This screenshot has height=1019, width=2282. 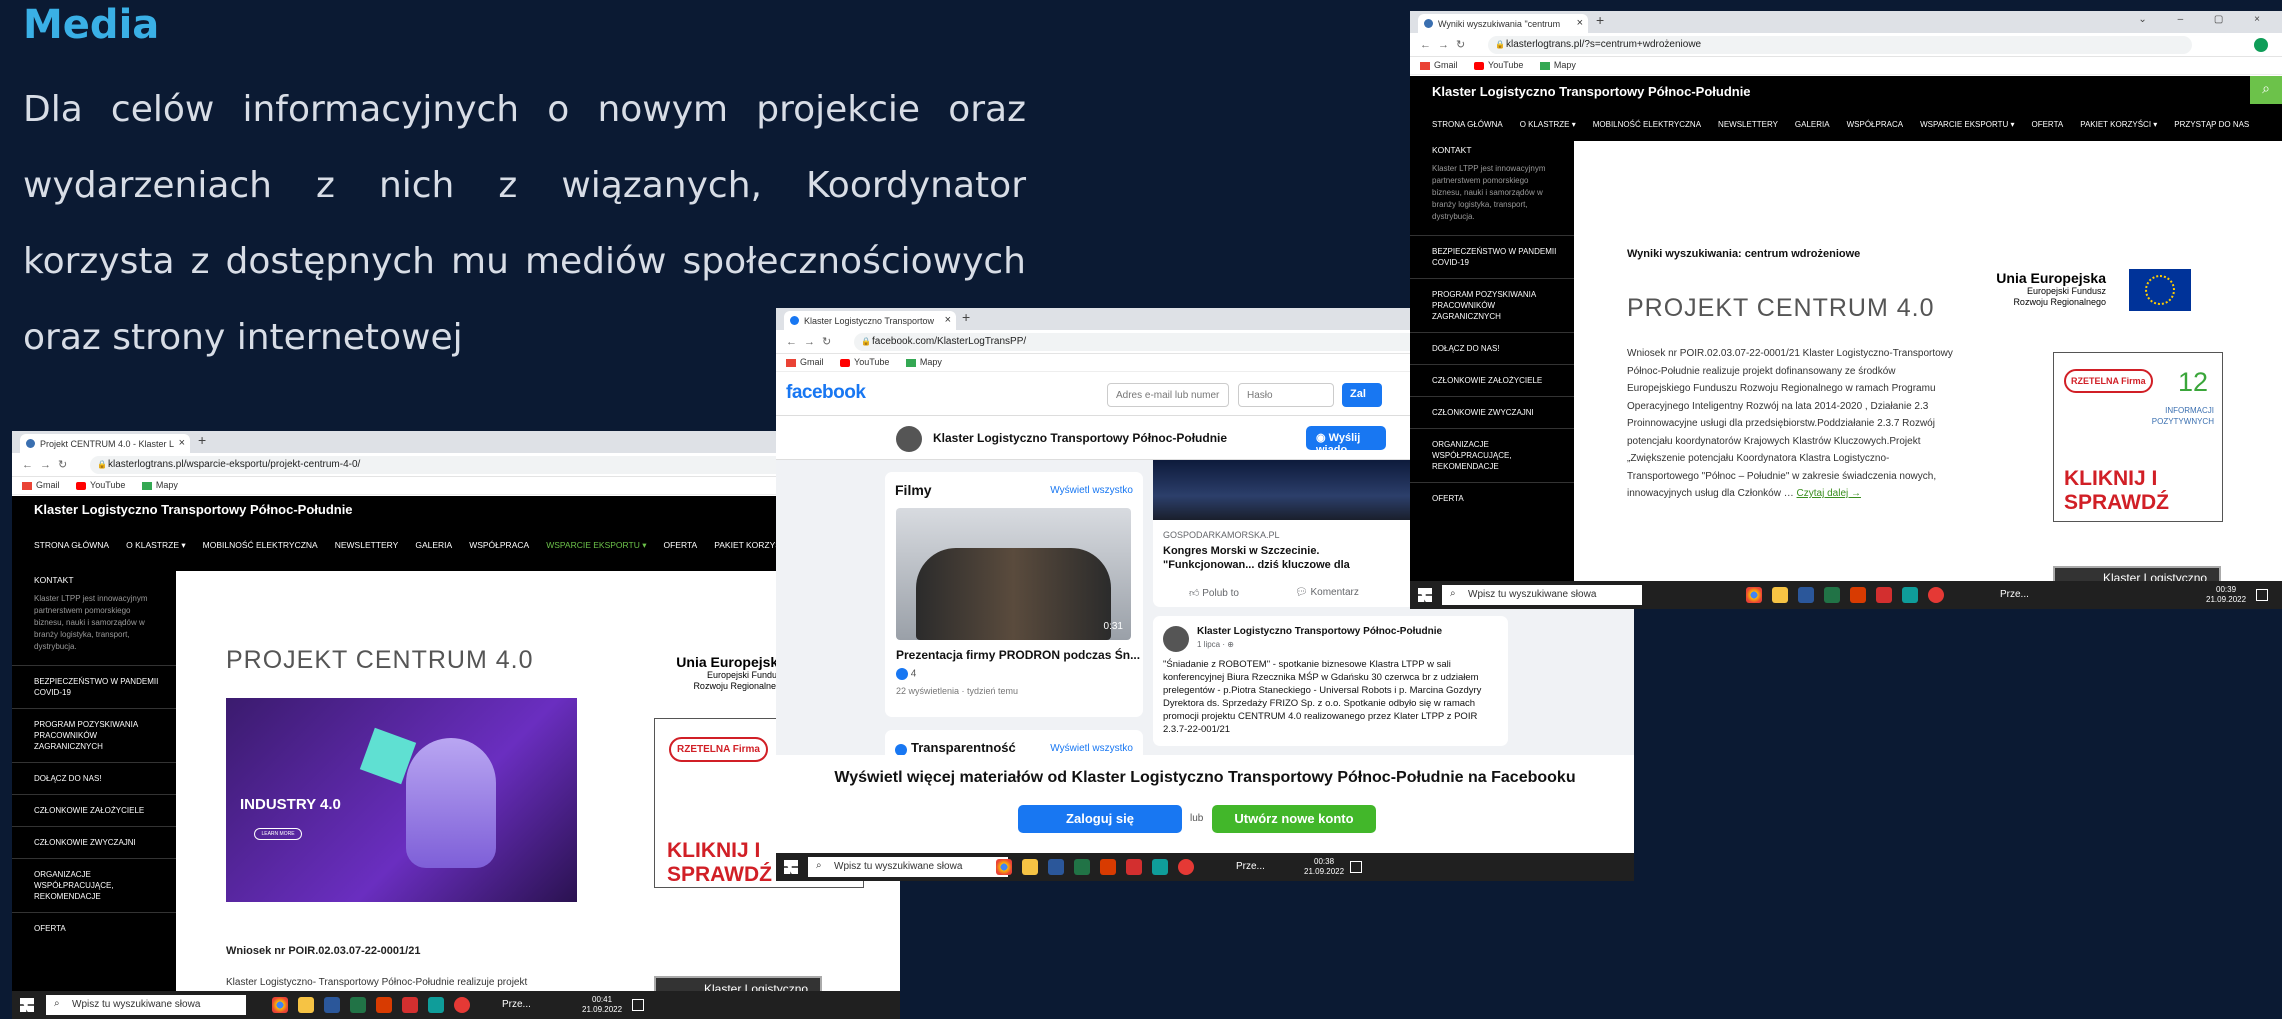 What do you see at coordinates (1346, 441) in the screenshot?
I see `send-message-button: ◉ Wyślij wiado` at bounding box center [1346, 441].